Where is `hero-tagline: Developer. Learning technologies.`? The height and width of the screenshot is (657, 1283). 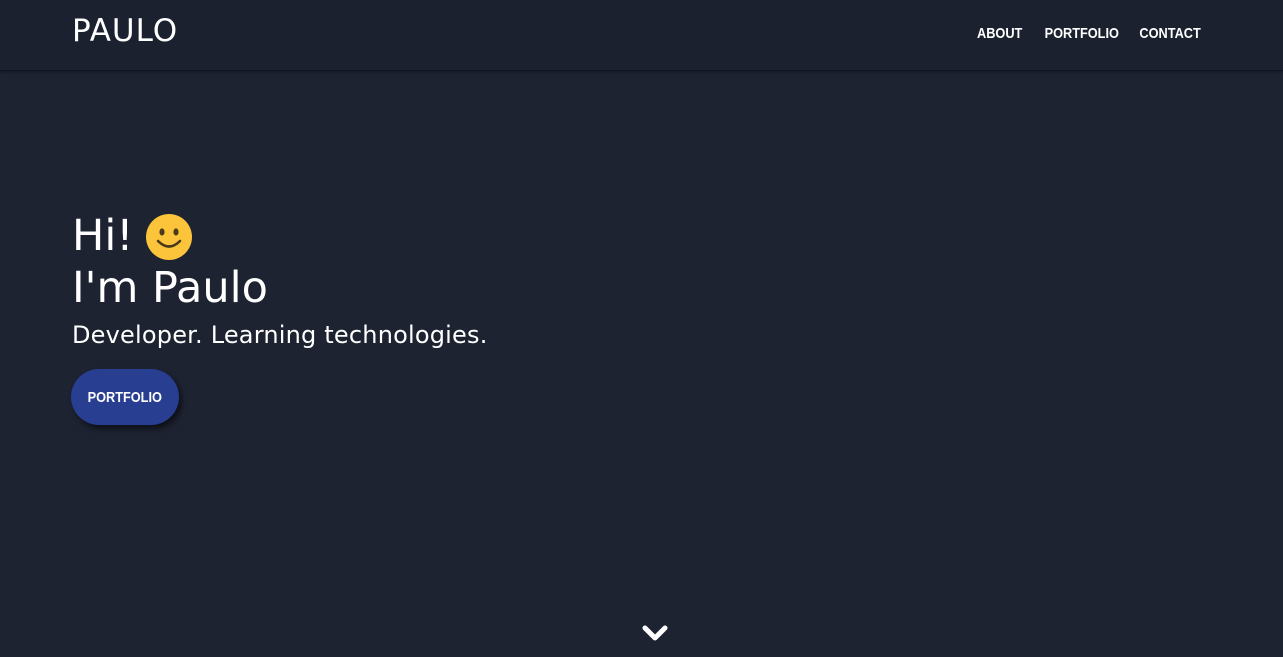
hero-tagline: Developer. Learning technologies. is located at coordinates (280, 335).